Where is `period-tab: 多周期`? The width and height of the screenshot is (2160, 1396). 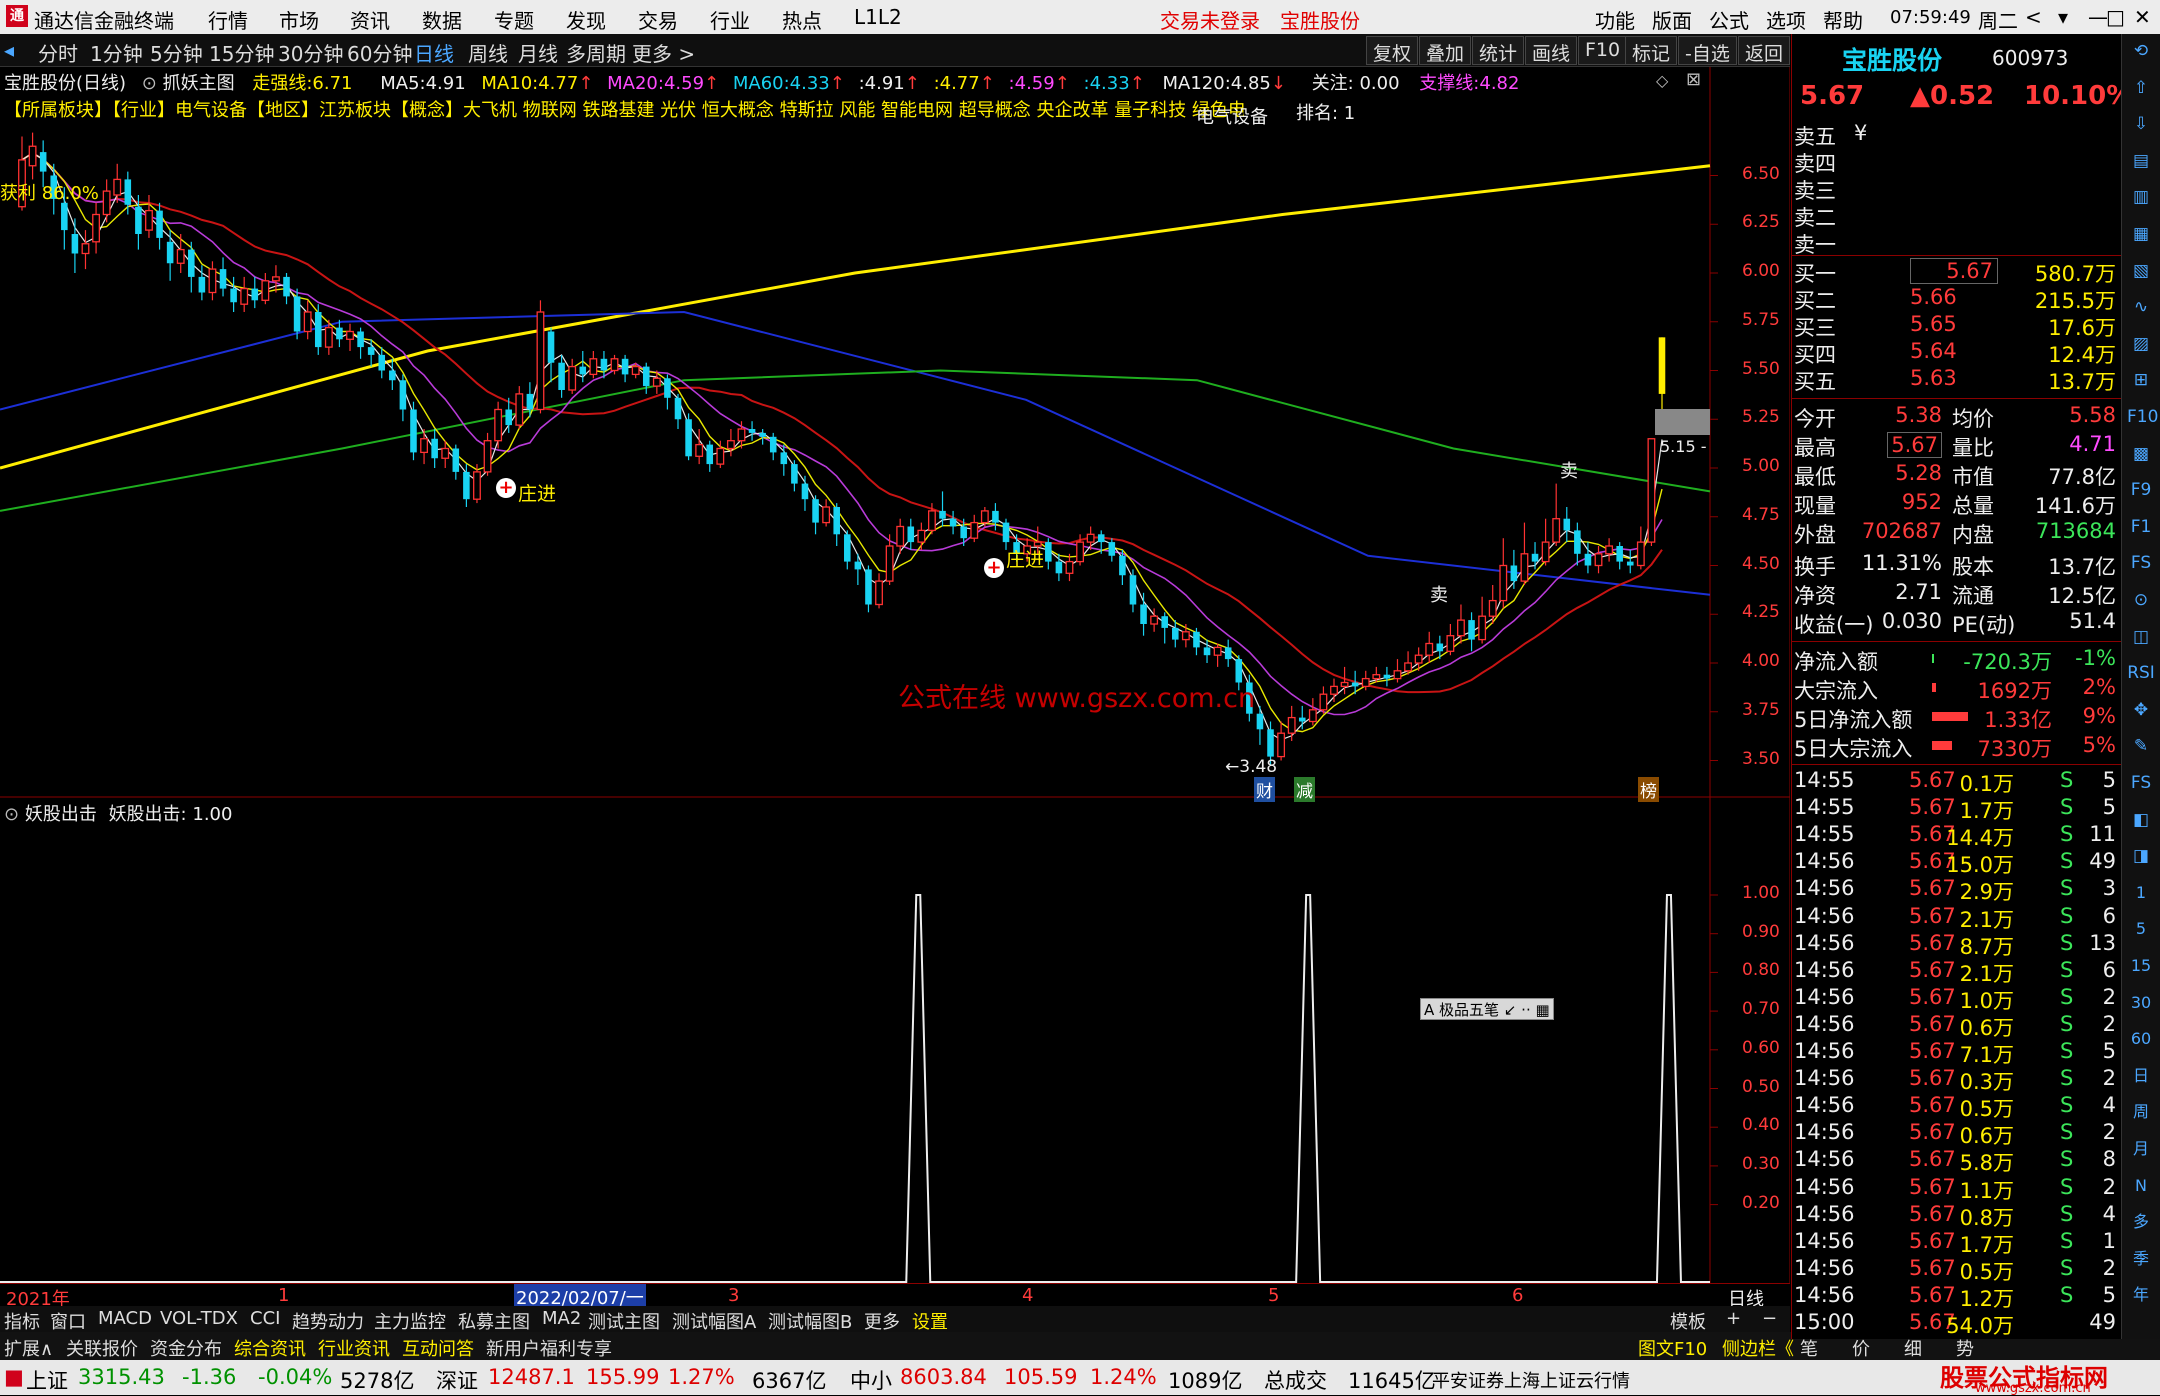 period-tab: 多周期 is located at coordinates (596, 52).